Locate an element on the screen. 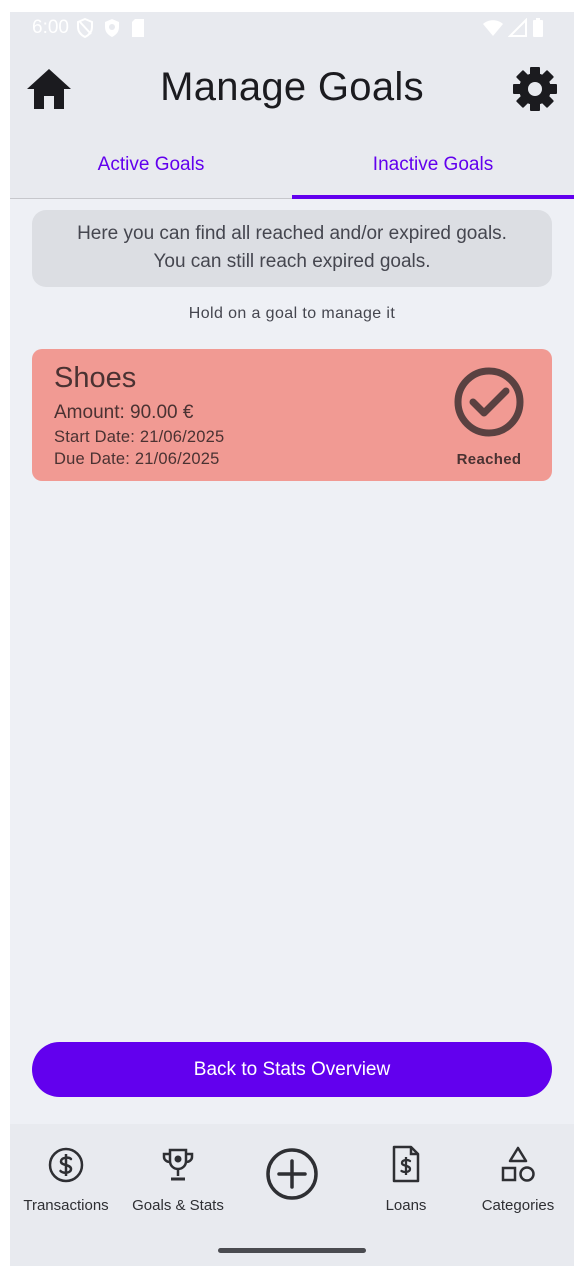 This screenshot has height=1278, width=582. status-left-icons is located at coordinates (111, 30).